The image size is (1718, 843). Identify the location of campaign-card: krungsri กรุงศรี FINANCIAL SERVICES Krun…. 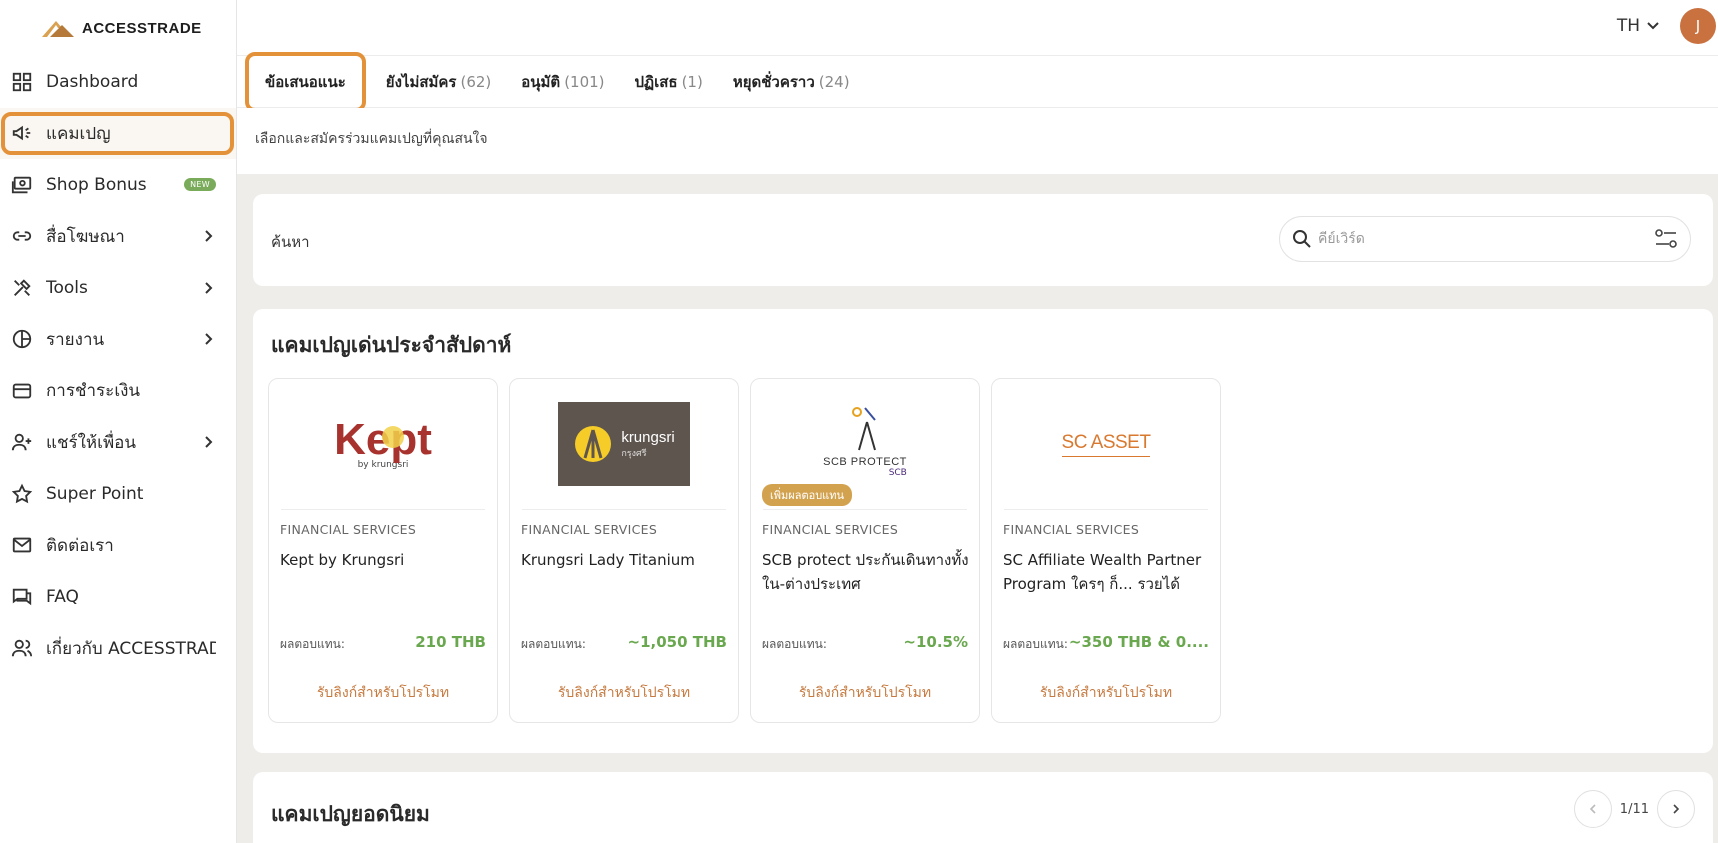
(624, 550).